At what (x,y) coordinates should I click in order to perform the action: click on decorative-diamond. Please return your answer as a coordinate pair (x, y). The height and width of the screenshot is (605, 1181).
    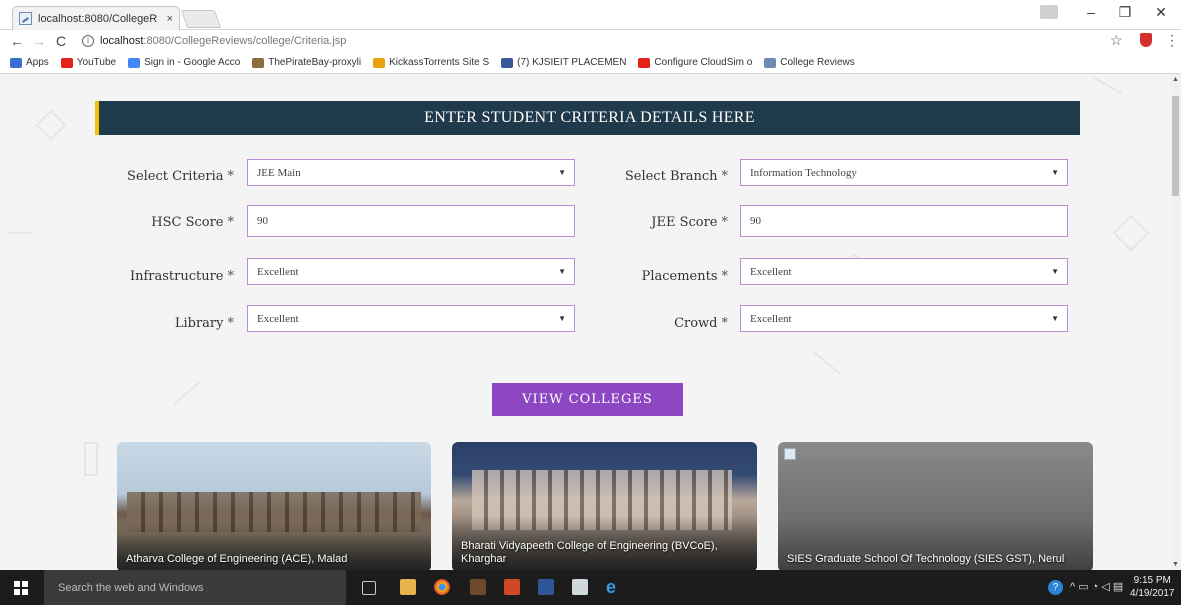
    Looking at the image, I should click on (51, 125).